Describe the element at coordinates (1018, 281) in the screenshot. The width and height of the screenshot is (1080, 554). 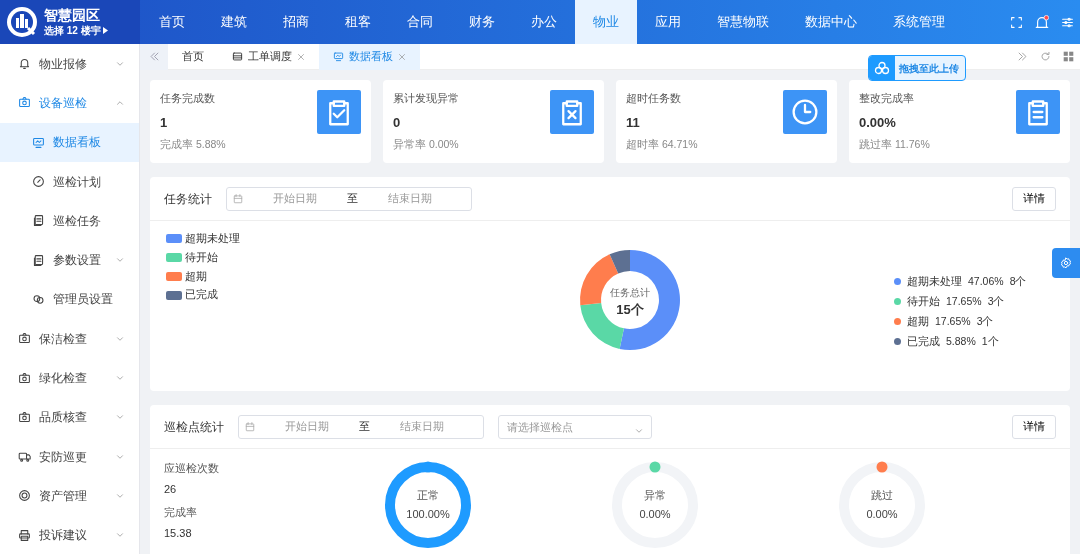
I see `breakdown-count: 8个` at that location.